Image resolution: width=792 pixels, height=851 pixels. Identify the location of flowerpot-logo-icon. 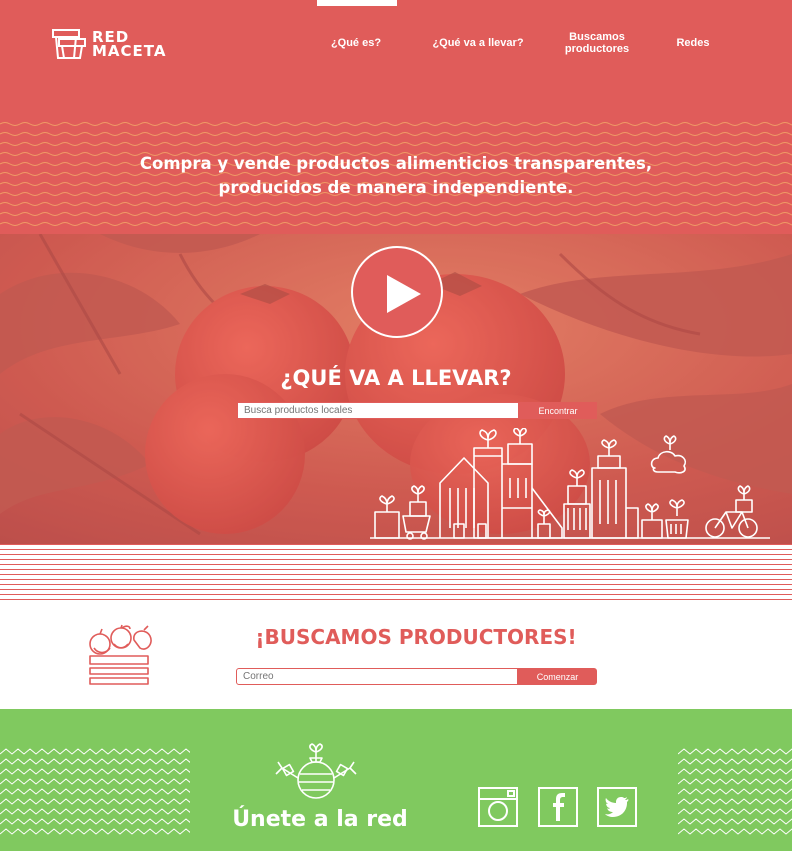
(69, 44).